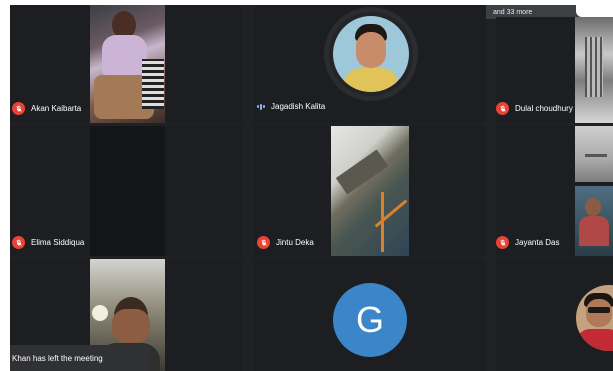 The height and width of the screenshot is (371, 613). I want to click on participant-name: Elima Siddiqua, so click(58, 242).